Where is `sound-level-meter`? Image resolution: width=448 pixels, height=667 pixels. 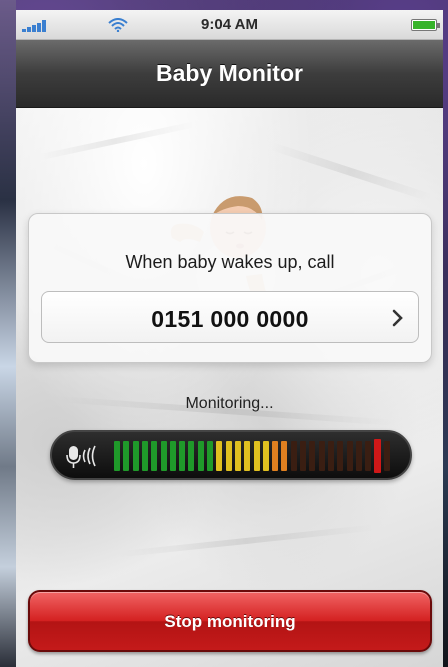 sound-level-meter is located at coordinates (231, 455).